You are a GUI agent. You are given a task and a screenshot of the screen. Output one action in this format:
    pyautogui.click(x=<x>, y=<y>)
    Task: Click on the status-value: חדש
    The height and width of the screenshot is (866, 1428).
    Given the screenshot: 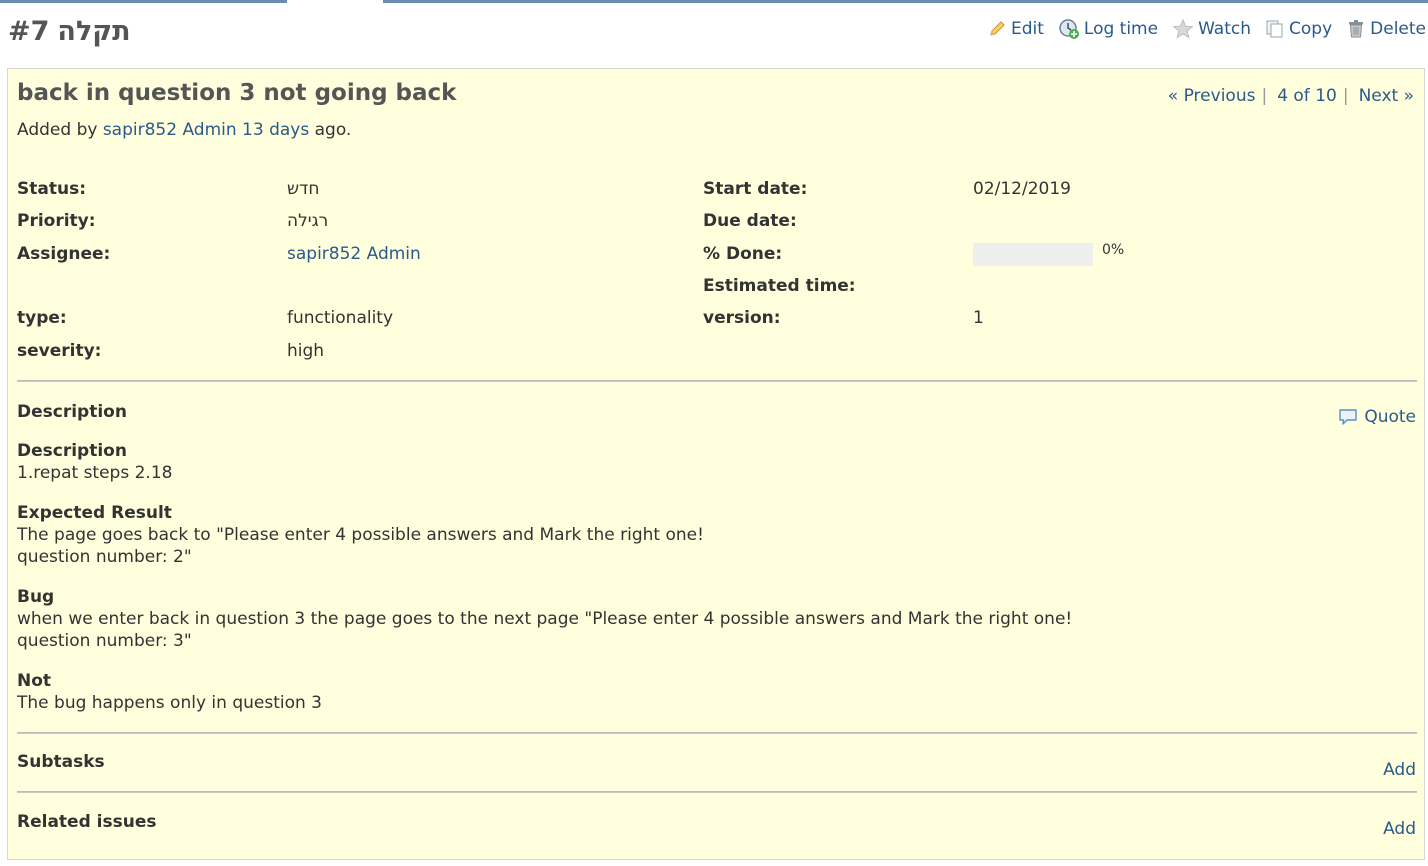 What is the action you would take?
    pyautogui.click(x=303, y=189)
    